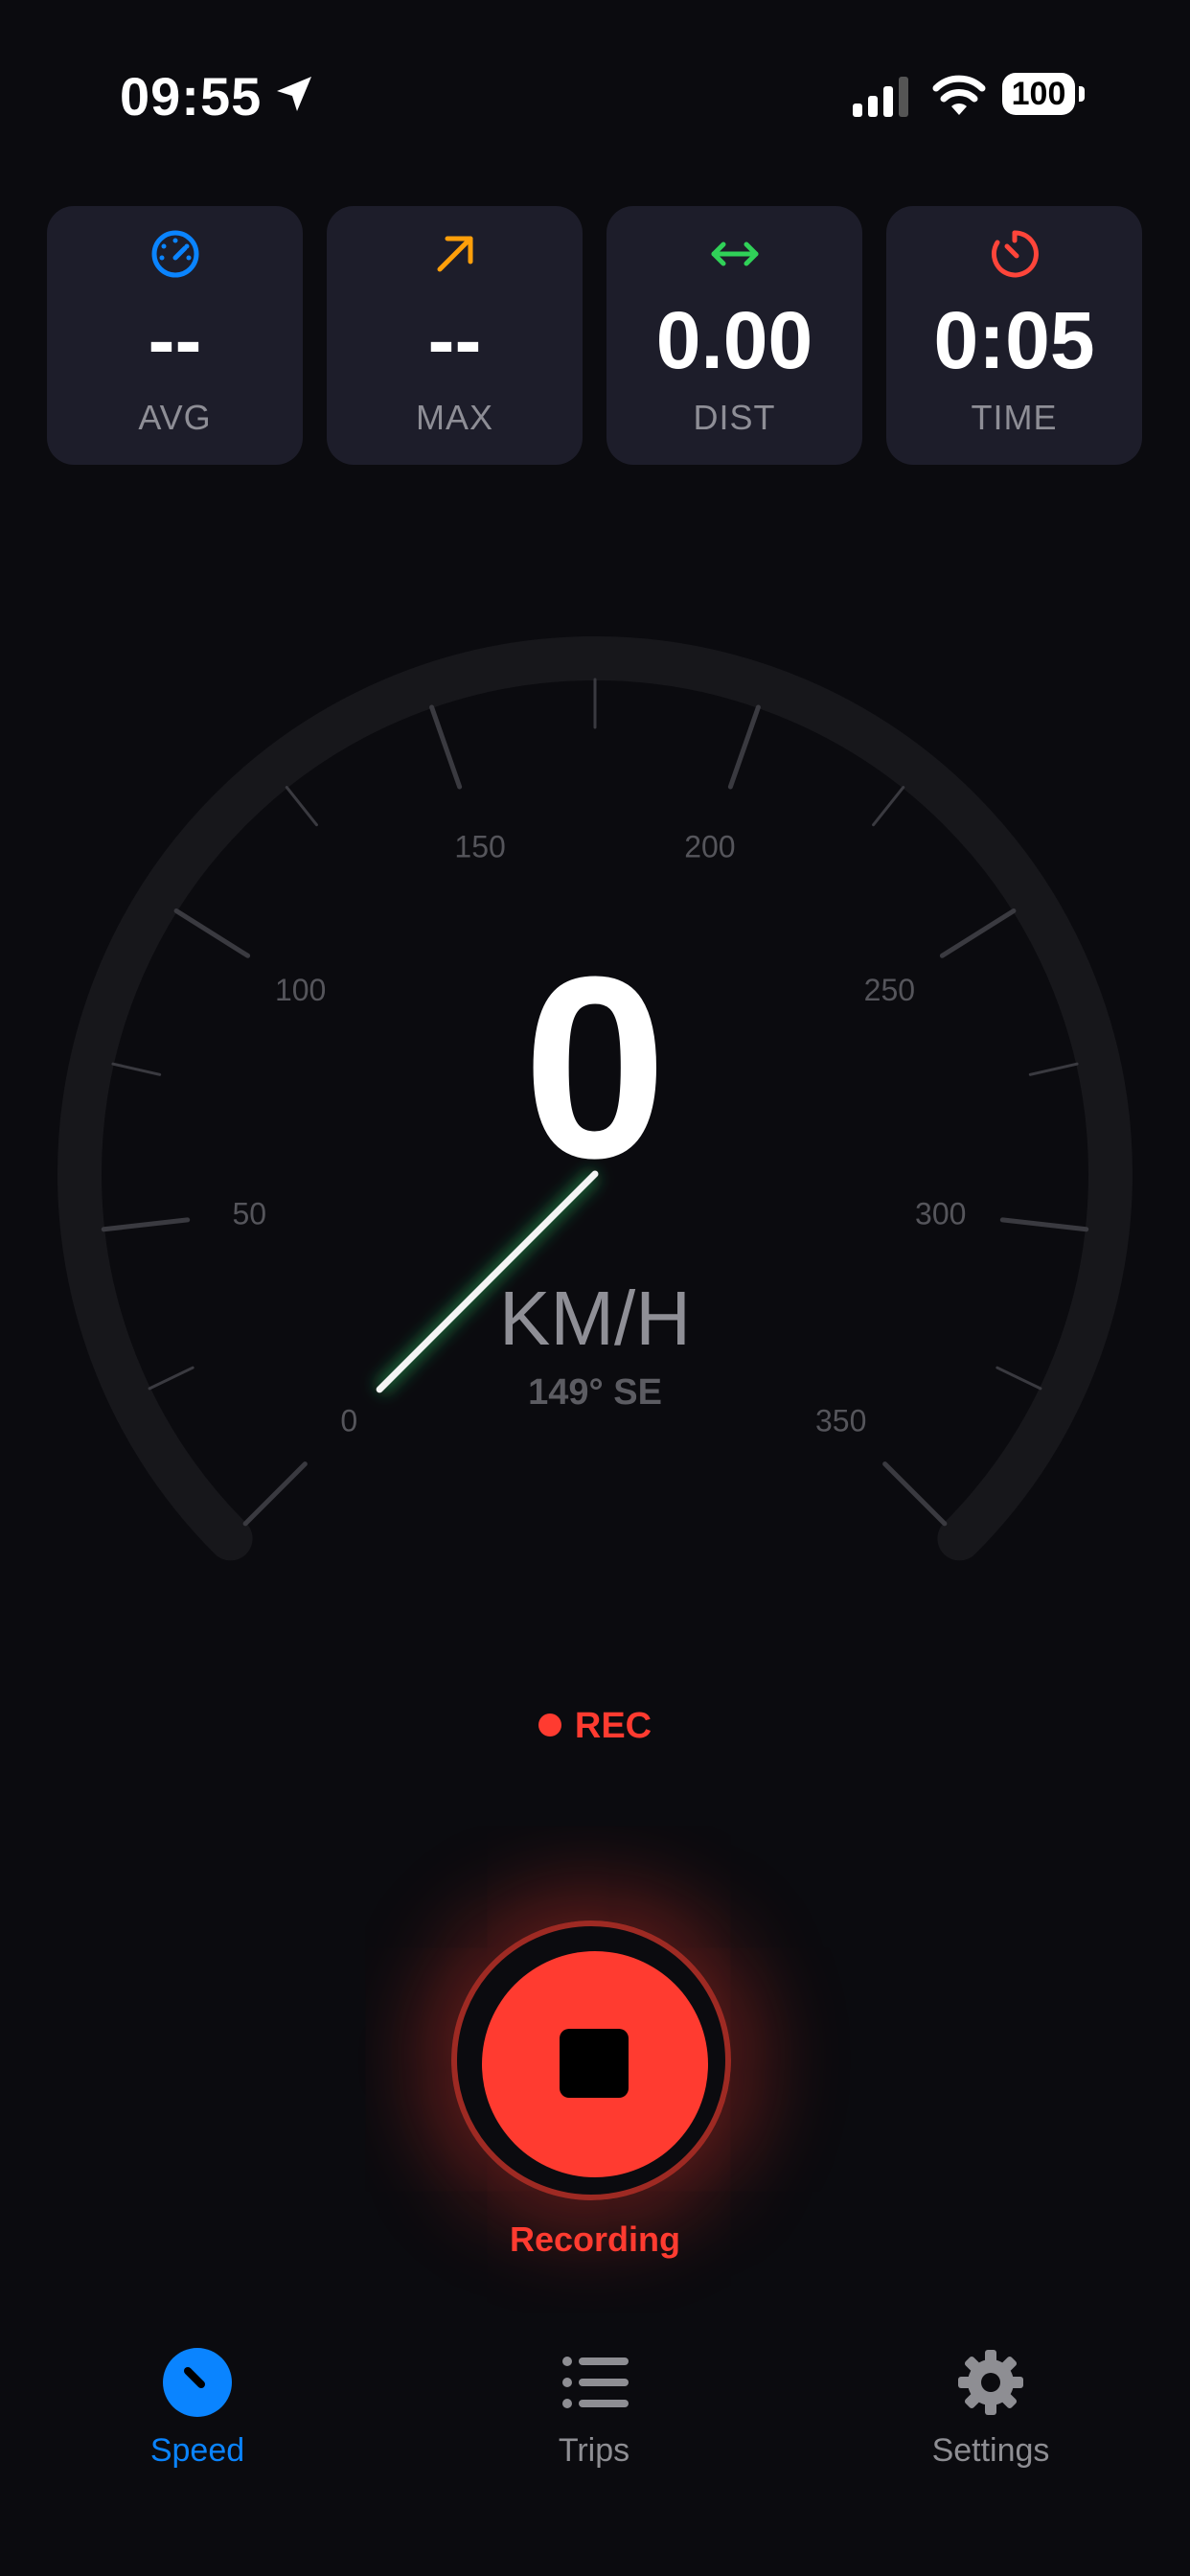 The width and height of the screenshot is (1190, 2576). Describe the element at coordinates (480, 846) in the screenshot. I see `gauge-scale-label: 150` at that location.